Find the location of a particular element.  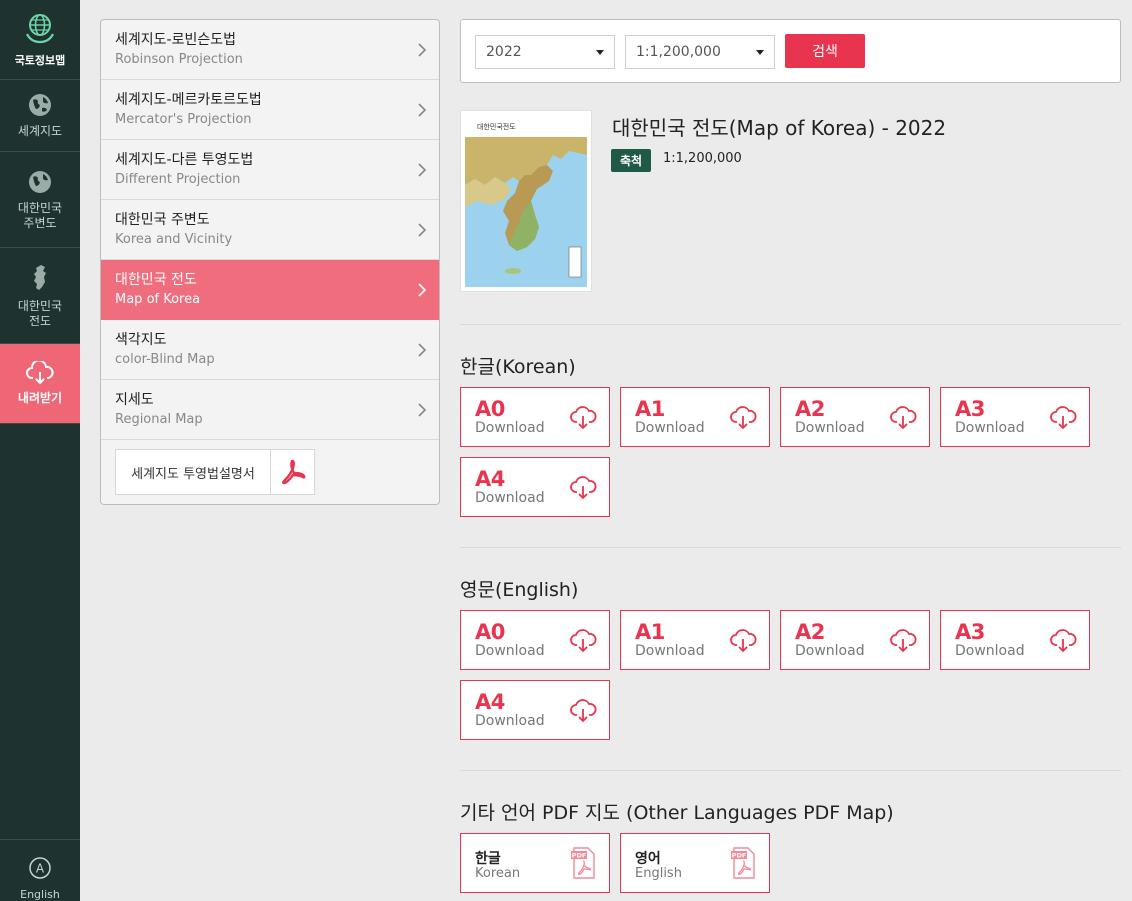

menu-item-en: color-Blind Map is located at coordinates (165, 359).